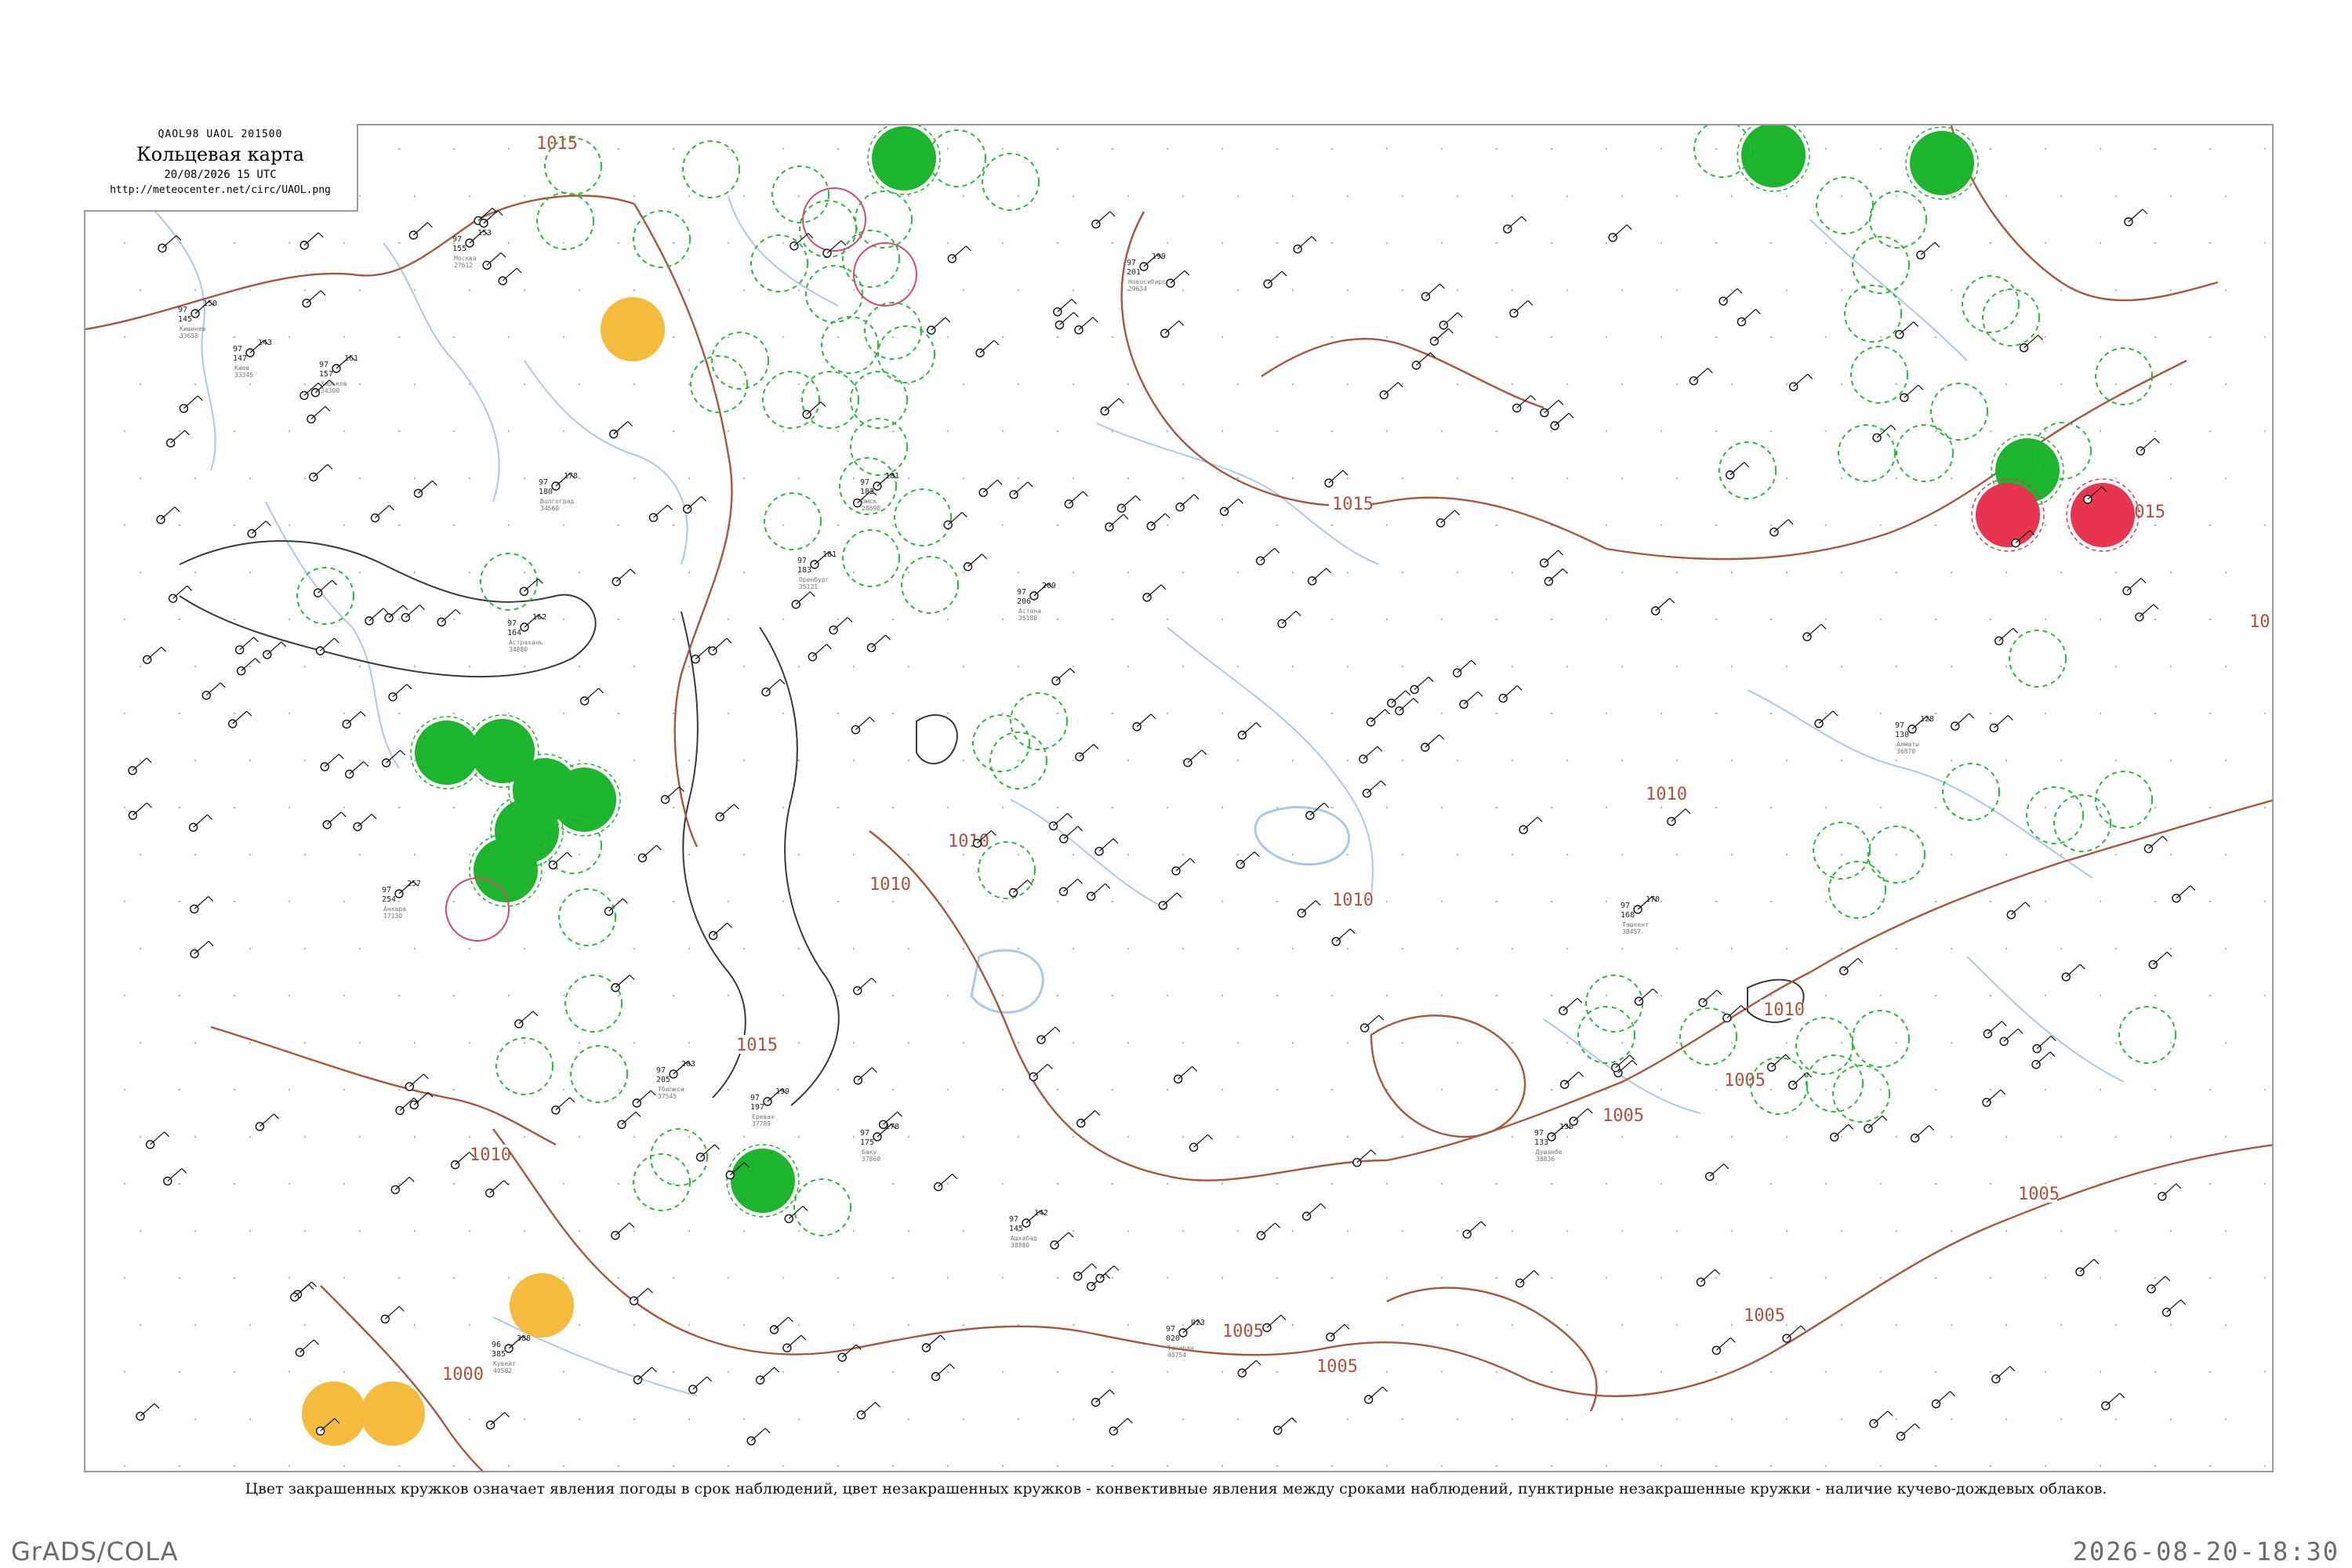 This screenshot has height=1568, width=2352. What do you see at coordinates (864, 482) in the screenshot?
I see `temperature-value: 97` at bounding box center [864, 482].